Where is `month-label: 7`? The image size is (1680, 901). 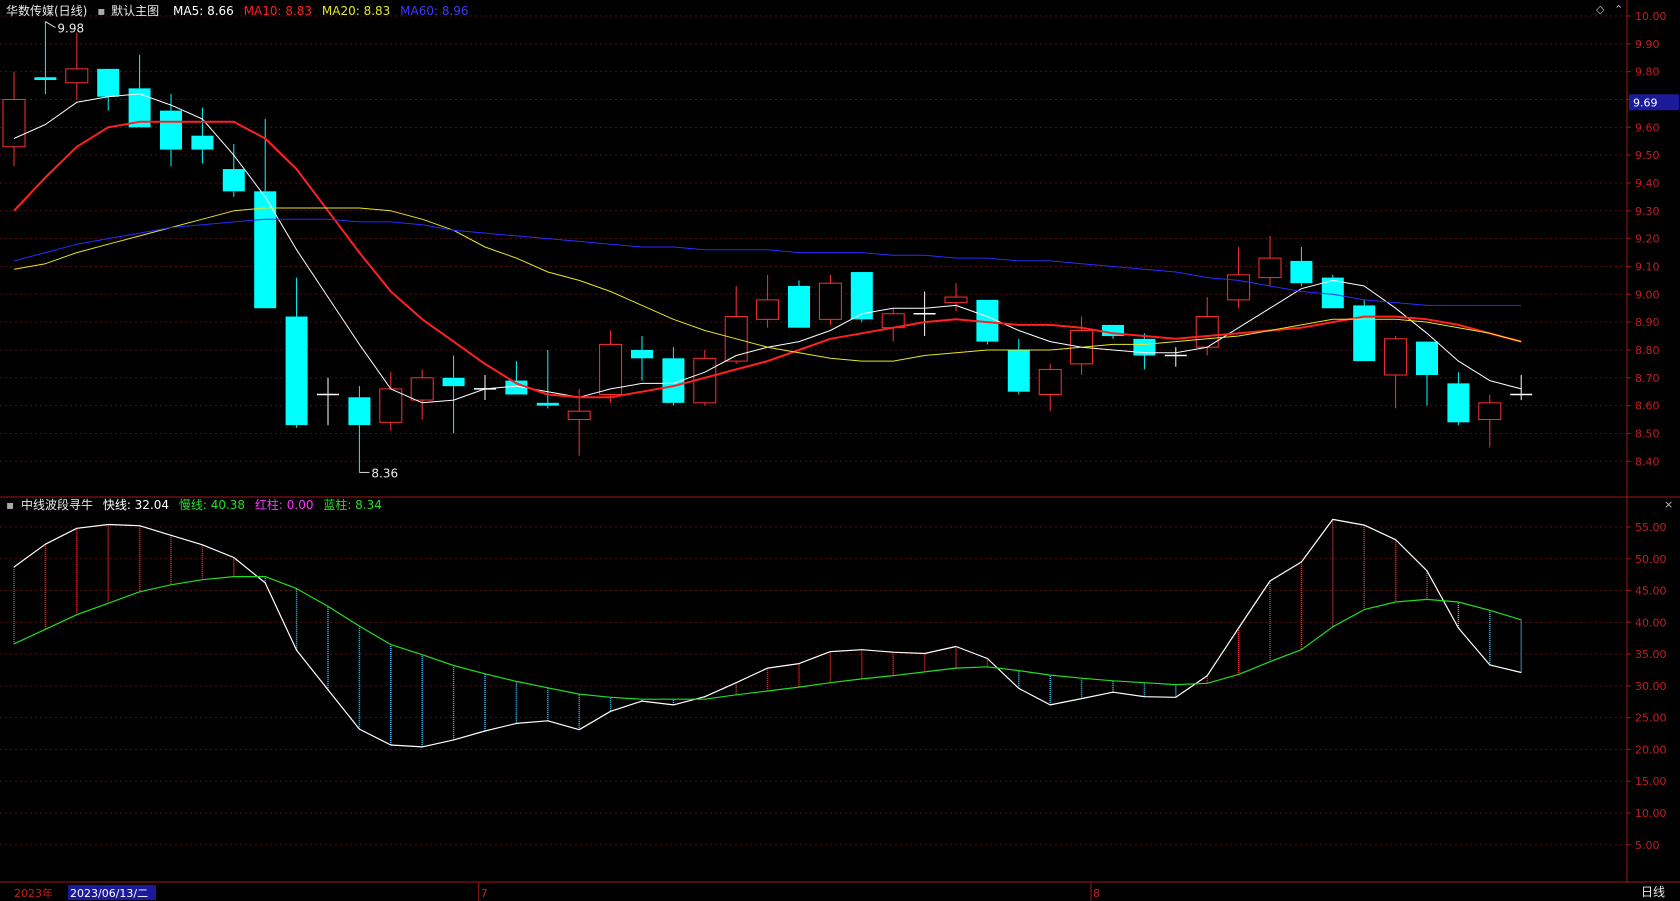 month-label: 7 is located at coordinates (484, 893).